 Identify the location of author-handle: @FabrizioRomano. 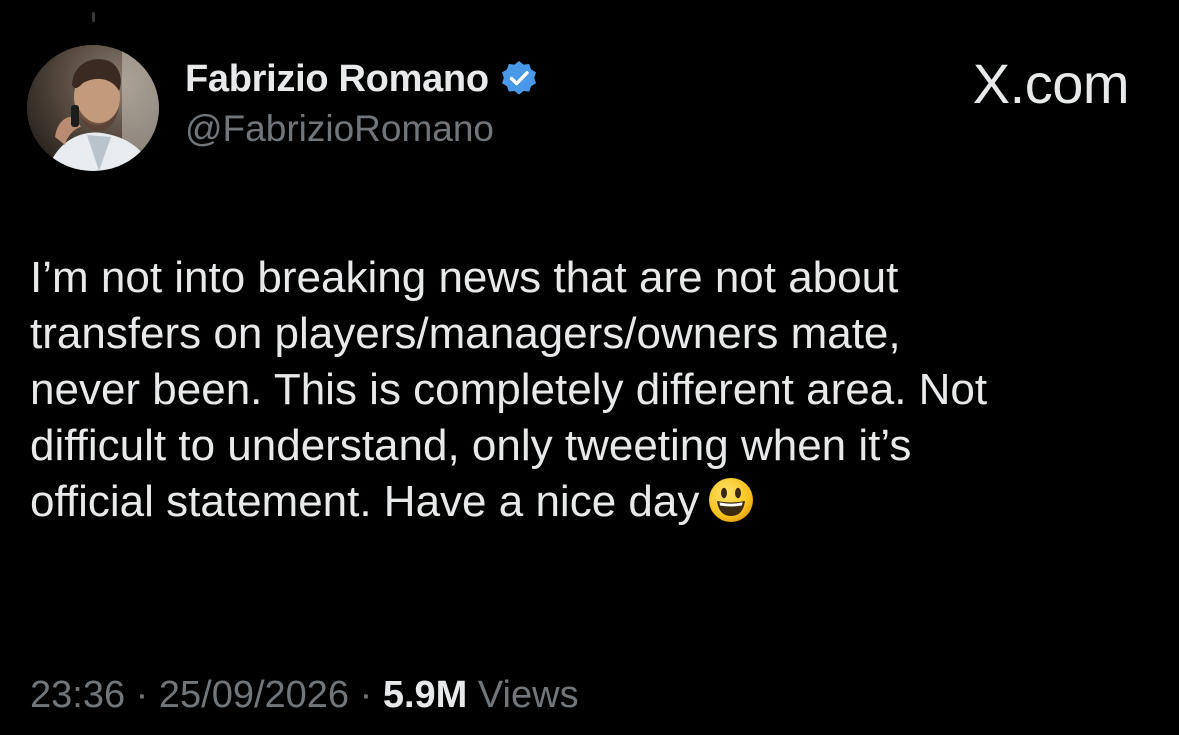
(339, 129).